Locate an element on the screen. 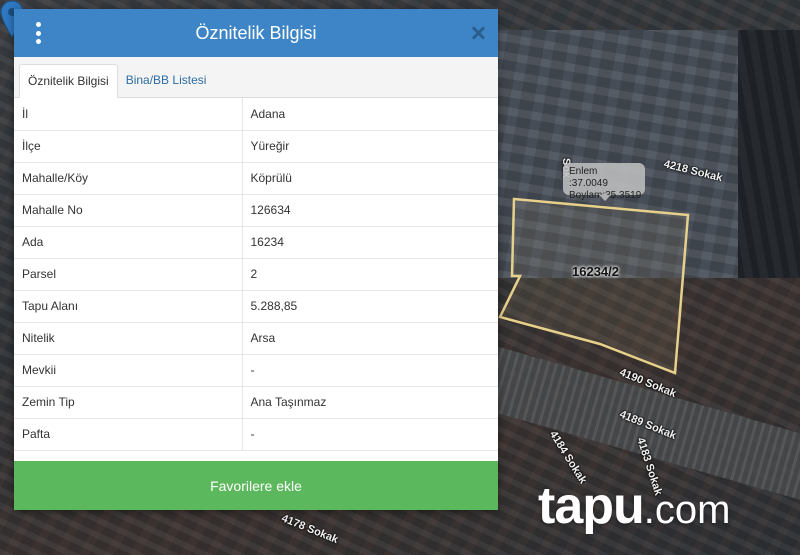  tab-building-list: Bina/BB Listesi is located at coordinates (166, 80).